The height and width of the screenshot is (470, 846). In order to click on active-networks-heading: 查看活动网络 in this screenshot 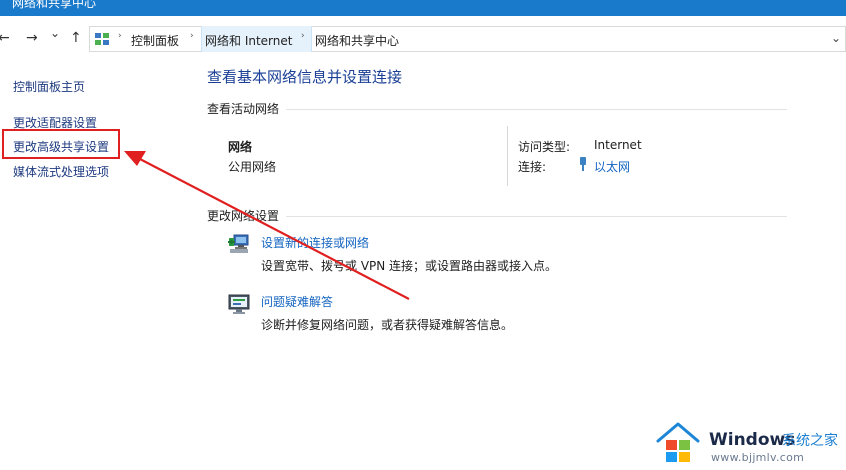, I will do `click(243, 109)`.